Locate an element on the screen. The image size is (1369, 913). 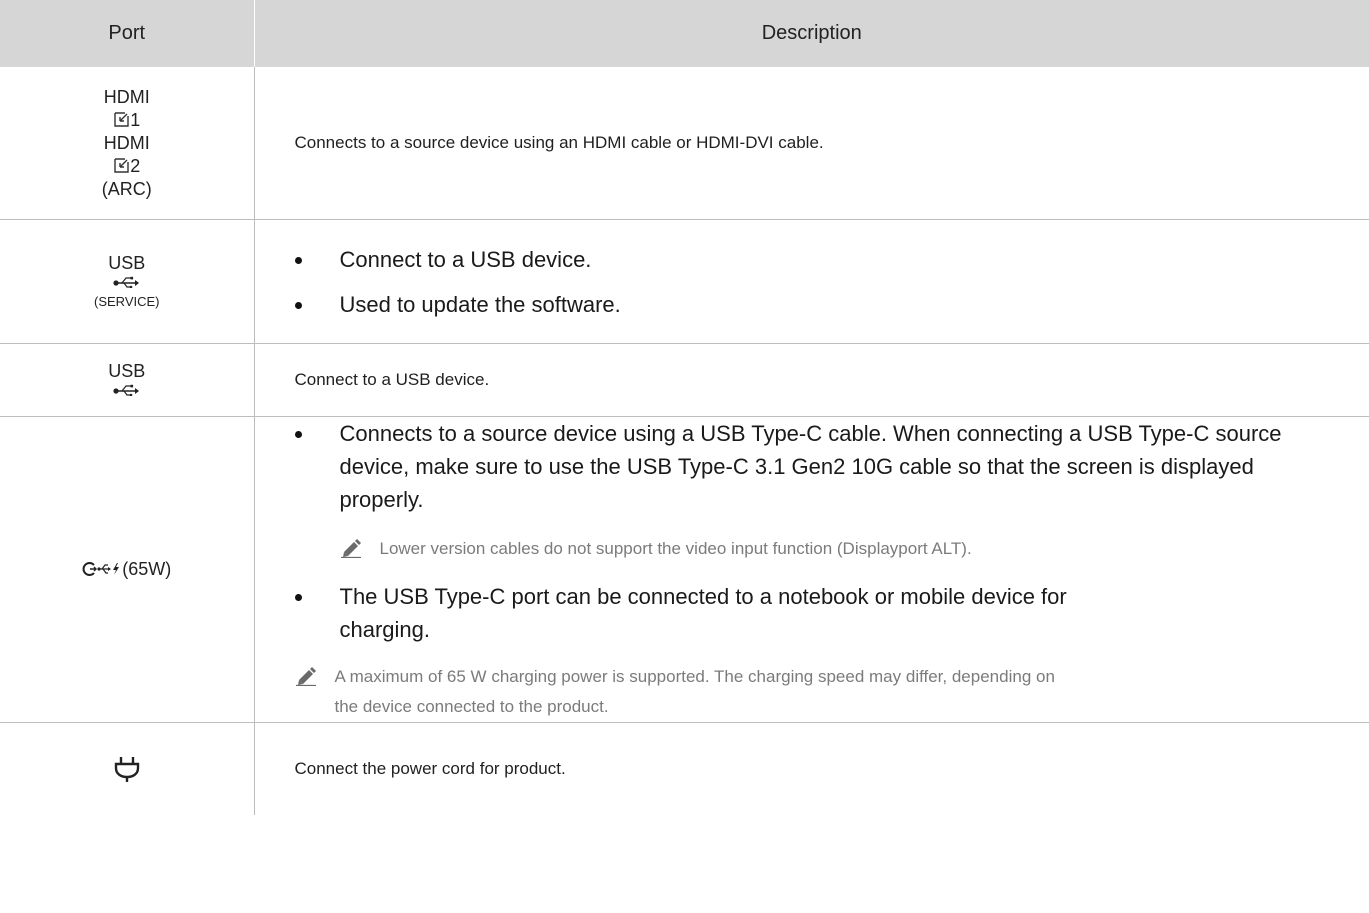
description-cell-power: Connect the power cord for product. is located at coordinates (811, 769).